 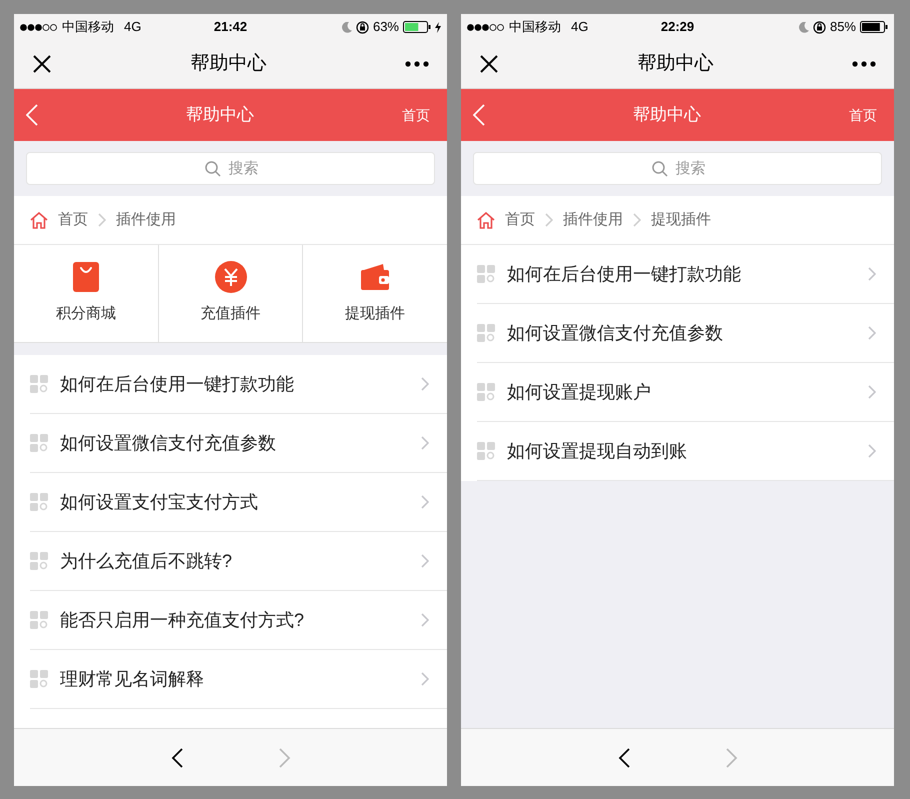 I want to click on category-tile: 充值插件, so click(x=230, y=293).